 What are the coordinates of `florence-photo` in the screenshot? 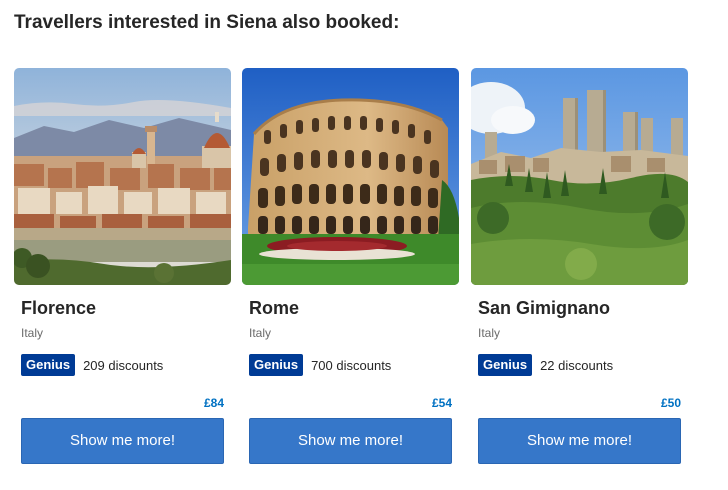 It's located at (122, 176).